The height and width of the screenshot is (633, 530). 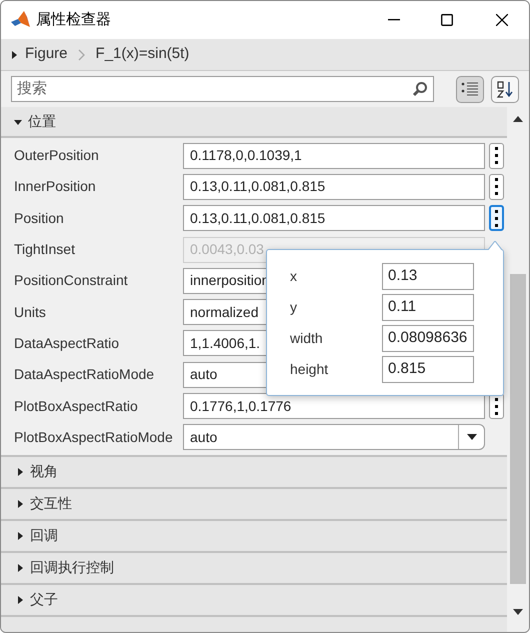 I want to click on dropdown-field: auto, so click(x=334, y=437).